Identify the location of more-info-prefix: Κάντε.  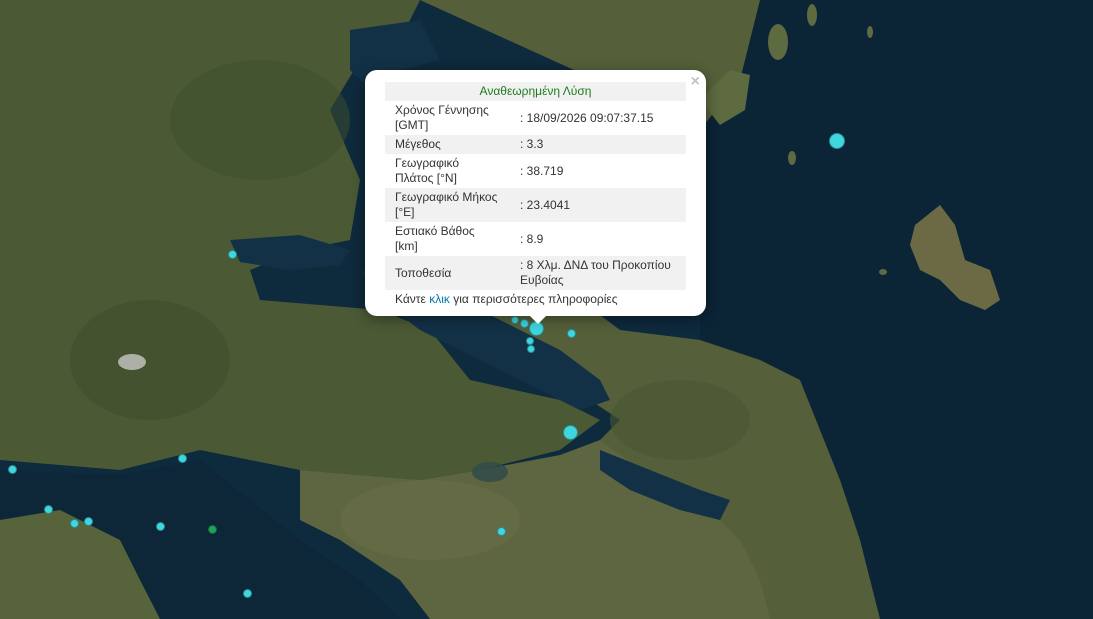
(410, 299).